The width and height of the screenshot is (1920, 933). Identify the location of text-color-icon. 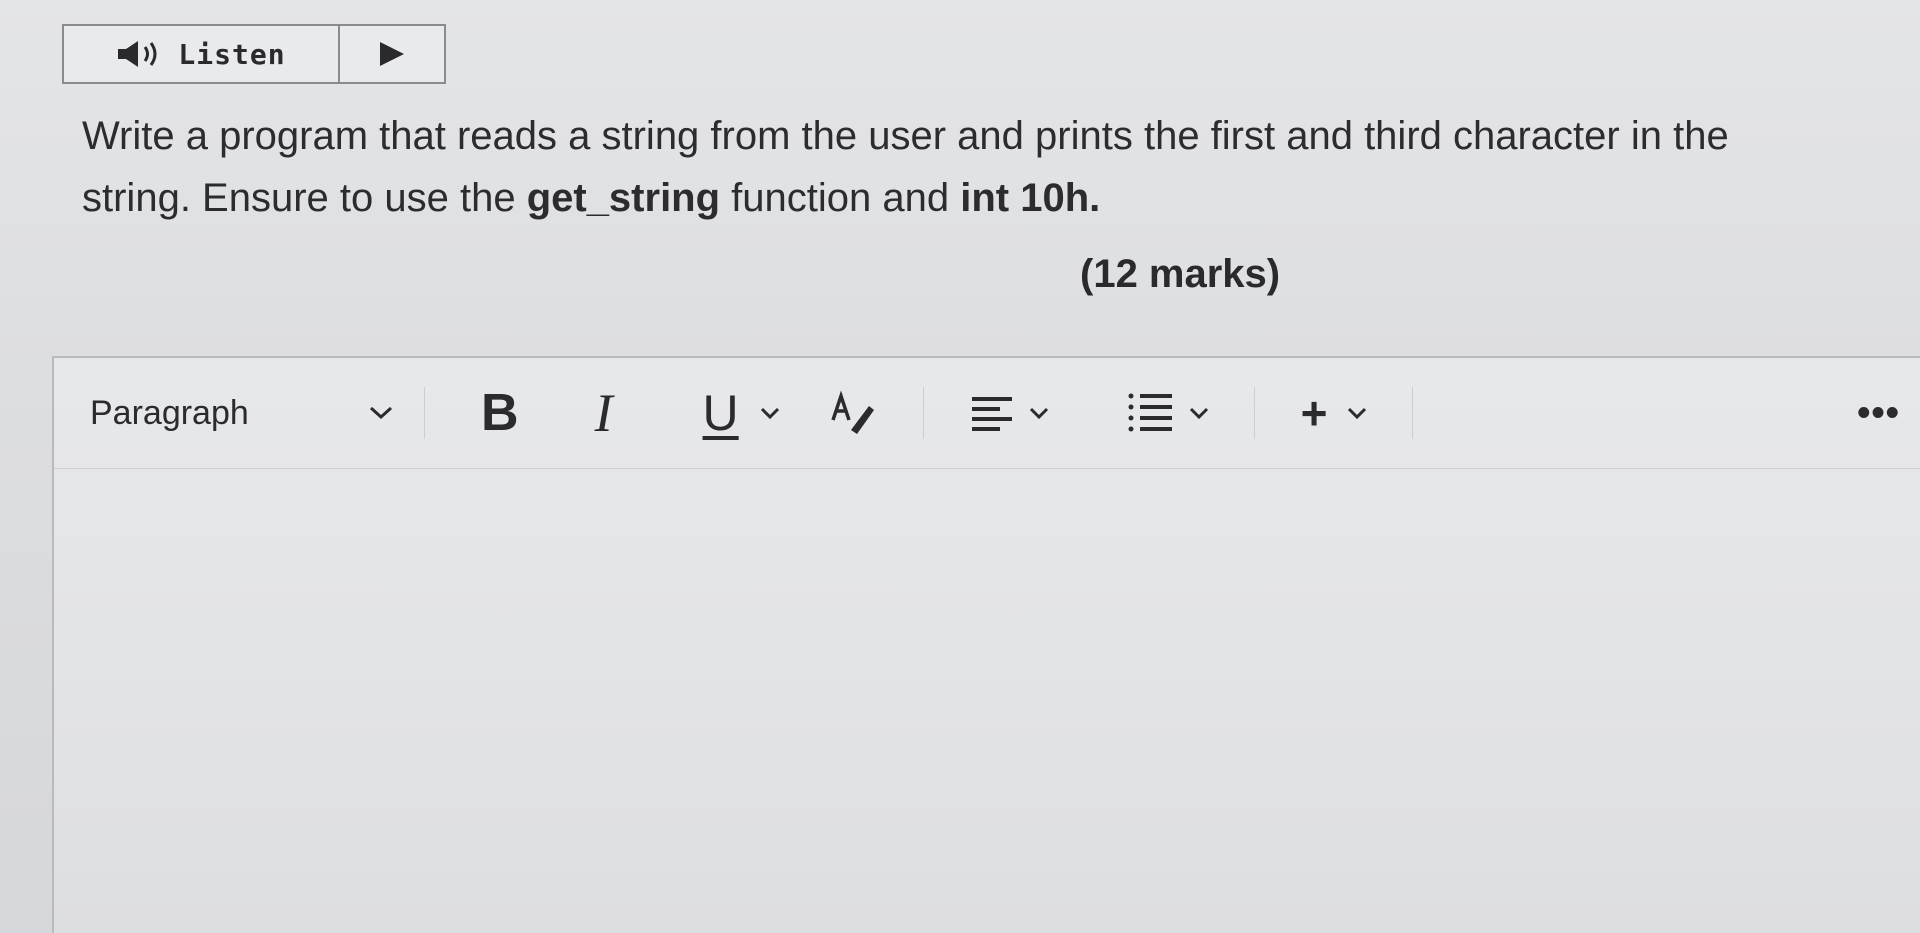
(852, 412).